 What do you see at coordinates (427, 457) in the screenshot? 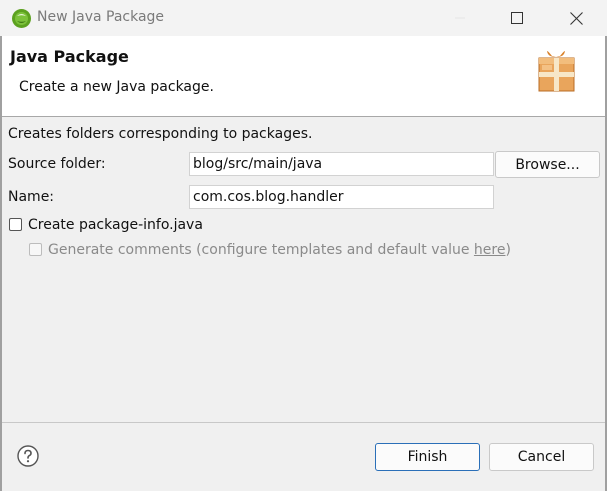
I see `finish-button: Finish` at bounding box center [427, 457].